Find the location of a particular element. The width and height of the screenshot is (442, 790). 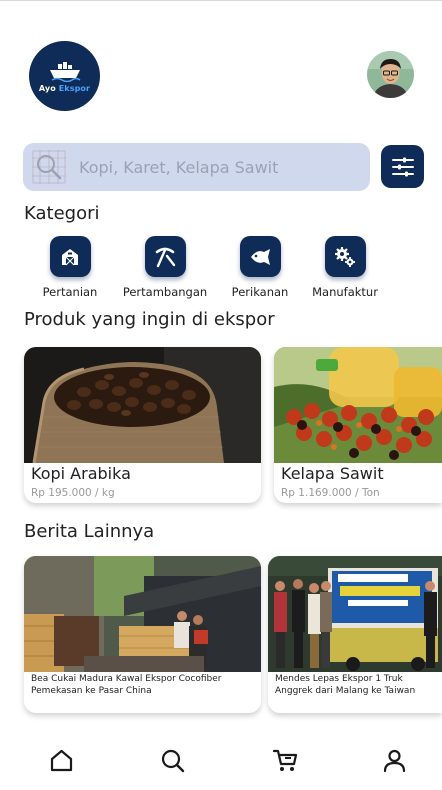

section-title-berita: Berita Lainnya is located at coordinates (89, 531).